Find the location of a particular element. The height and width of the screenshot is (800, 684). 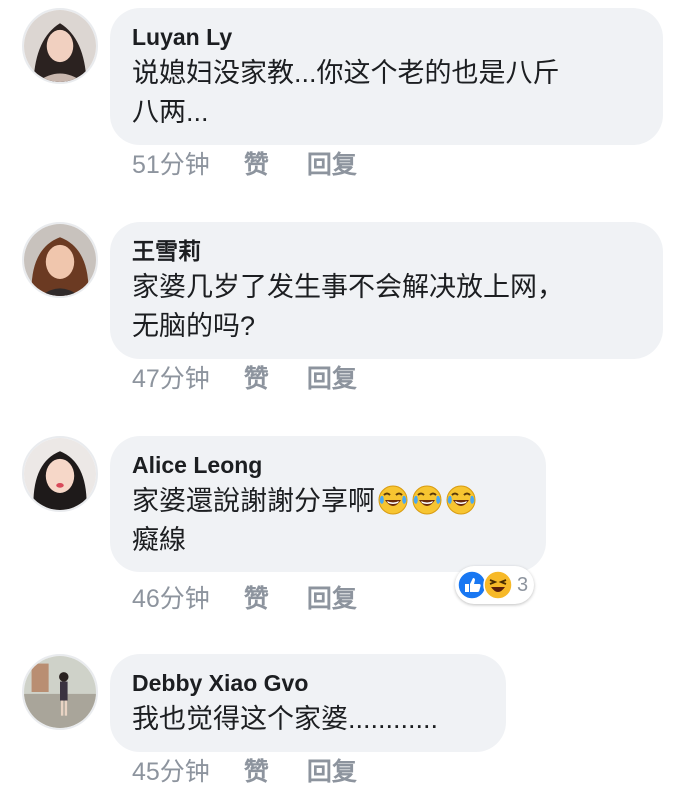

comment-text-body: 家婆几岁了发生事不会解决放上网， 无脑的吗? is located at coordinates (348, 306).